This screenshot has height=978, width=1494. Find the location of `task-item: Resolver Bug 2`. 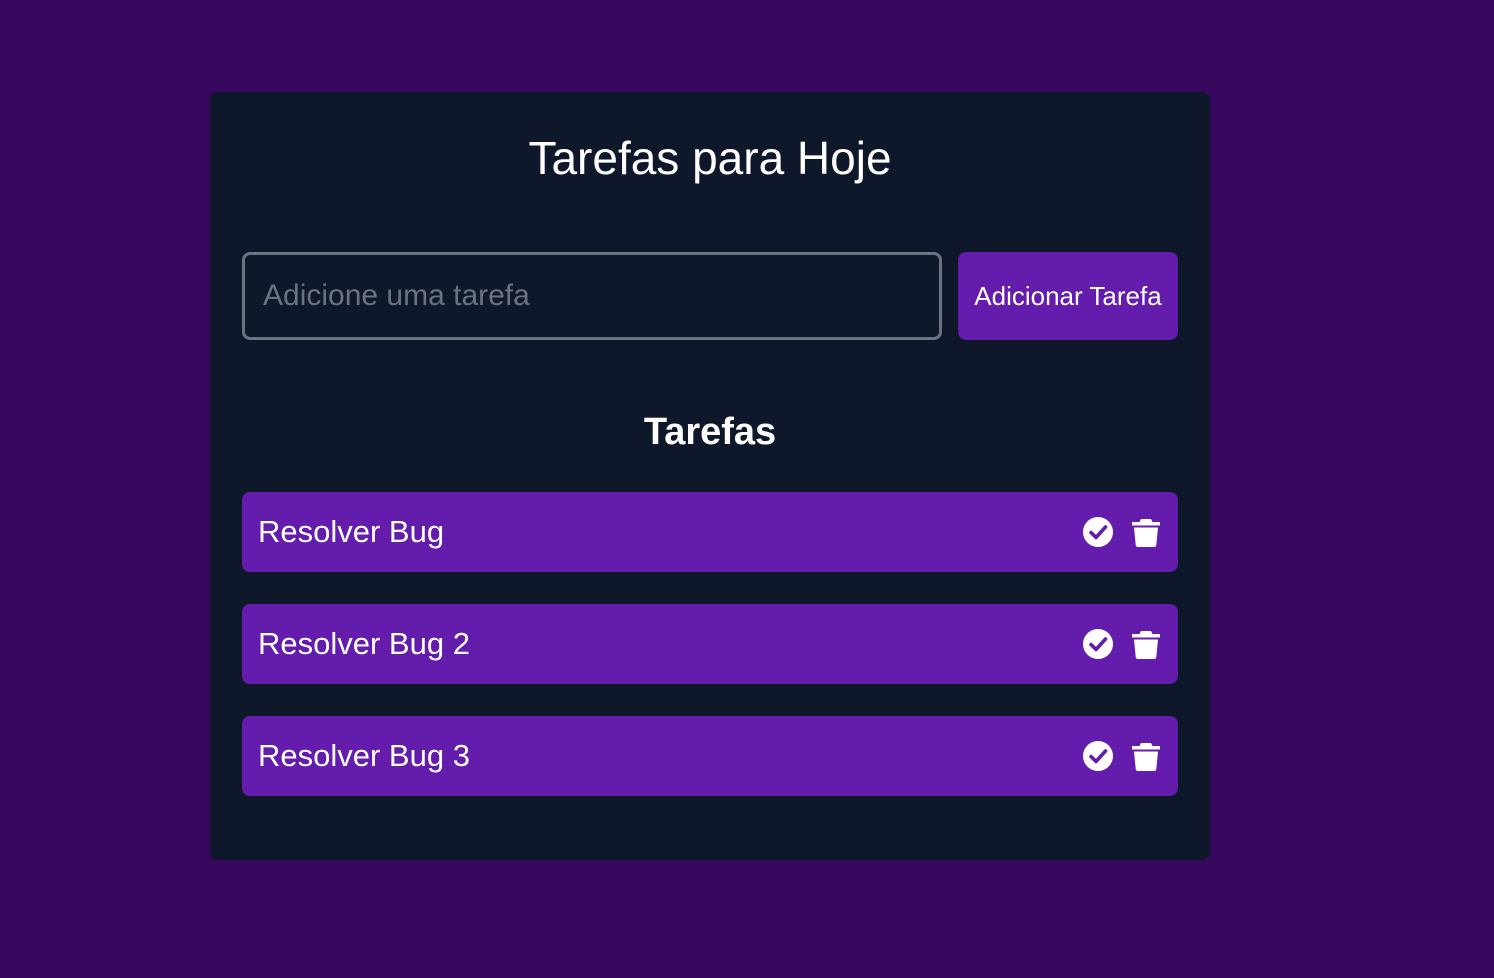

task-item: Resolver Bug 2 is located at coordinates (710, 644).